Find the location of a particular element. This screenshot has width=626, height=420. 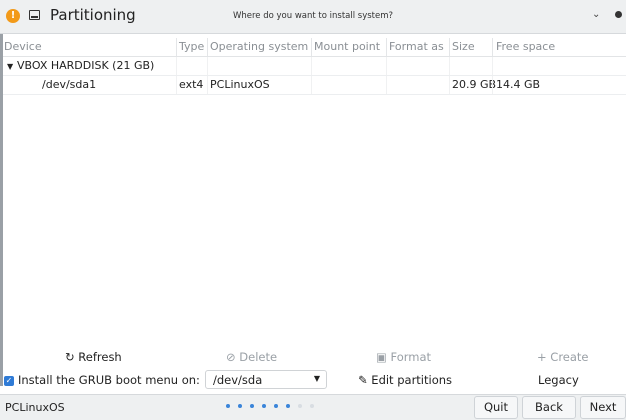

header-operating-system: Operating system is located at coordinates (259, 46).